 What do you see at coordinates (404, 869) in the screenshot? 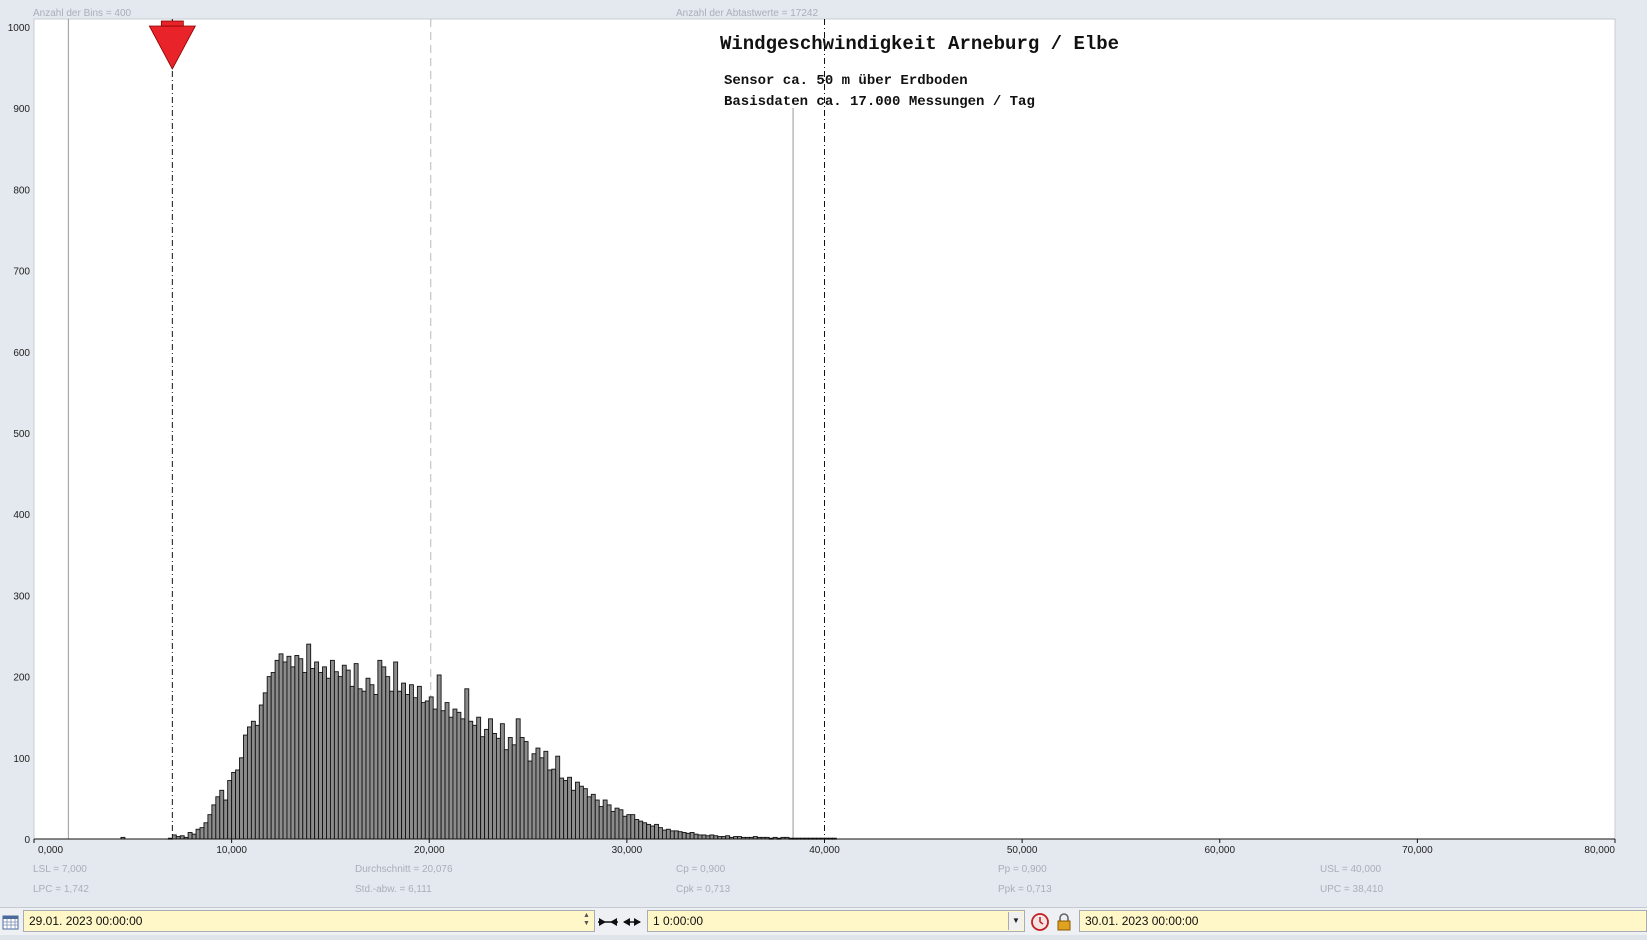
I see `stat-mean: Durchschnitt = 20,076` at bounding box center [404, 869].